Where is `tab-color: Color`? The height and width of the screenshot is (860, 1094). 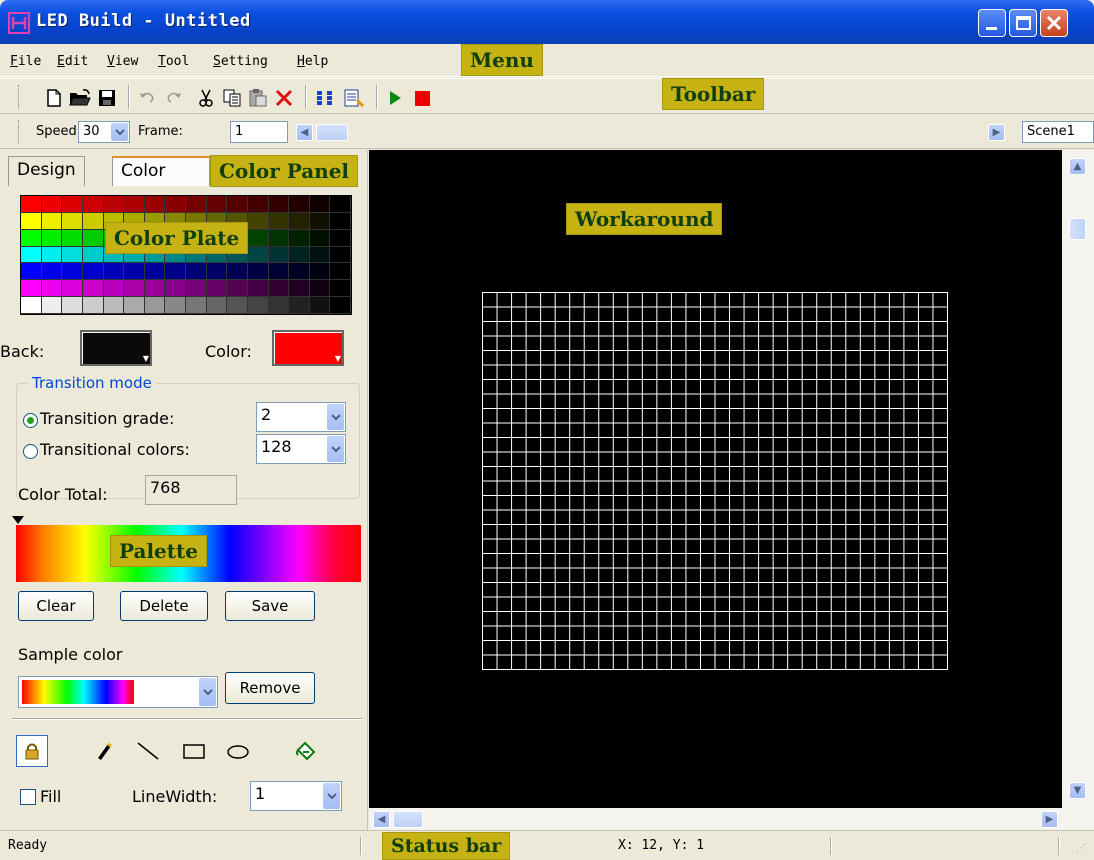
tab-color: Color is located at coordinates (161, 171).